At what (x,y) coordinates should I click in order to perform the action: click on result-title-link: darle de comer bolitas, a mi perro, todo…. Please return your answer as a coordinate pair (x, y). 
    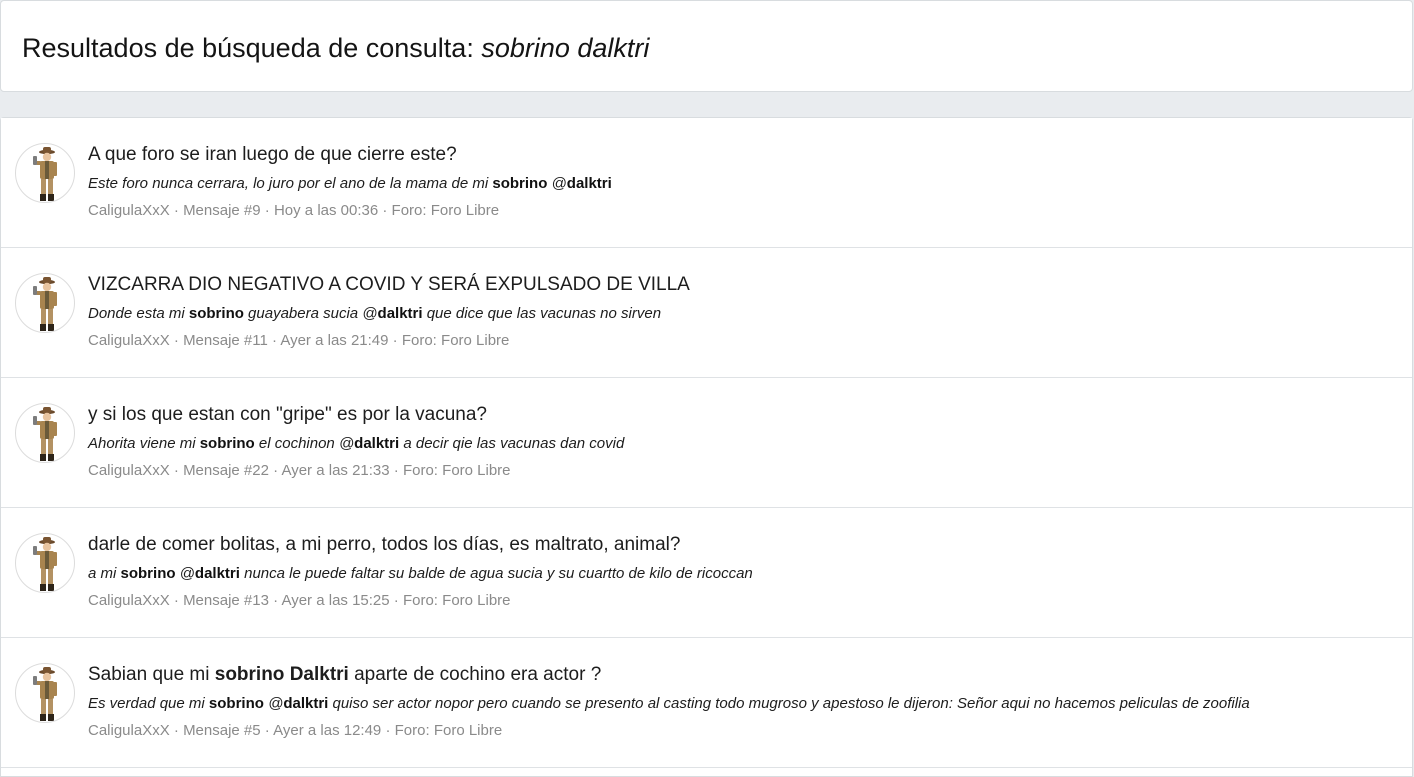
    Looking at the image, I should click on (384, 545).